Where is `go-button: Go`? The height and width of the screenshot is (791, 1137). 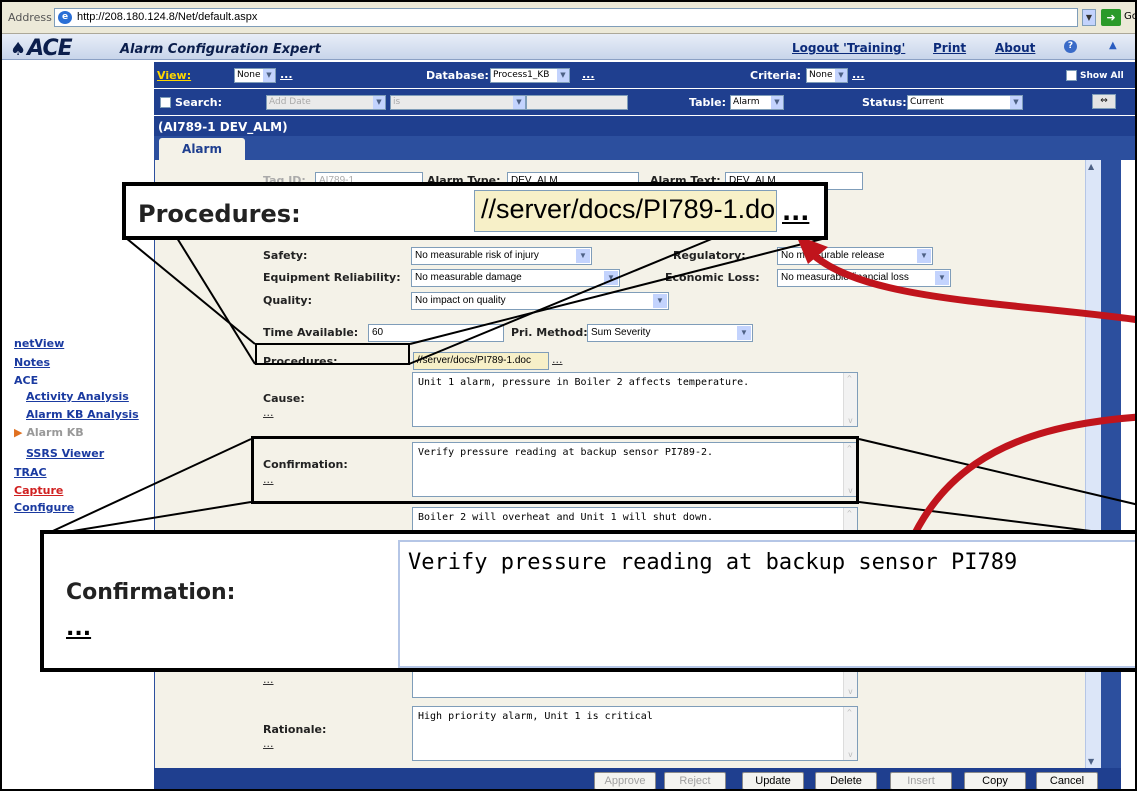 go-button: Go is located at coordinates (1129, 16).